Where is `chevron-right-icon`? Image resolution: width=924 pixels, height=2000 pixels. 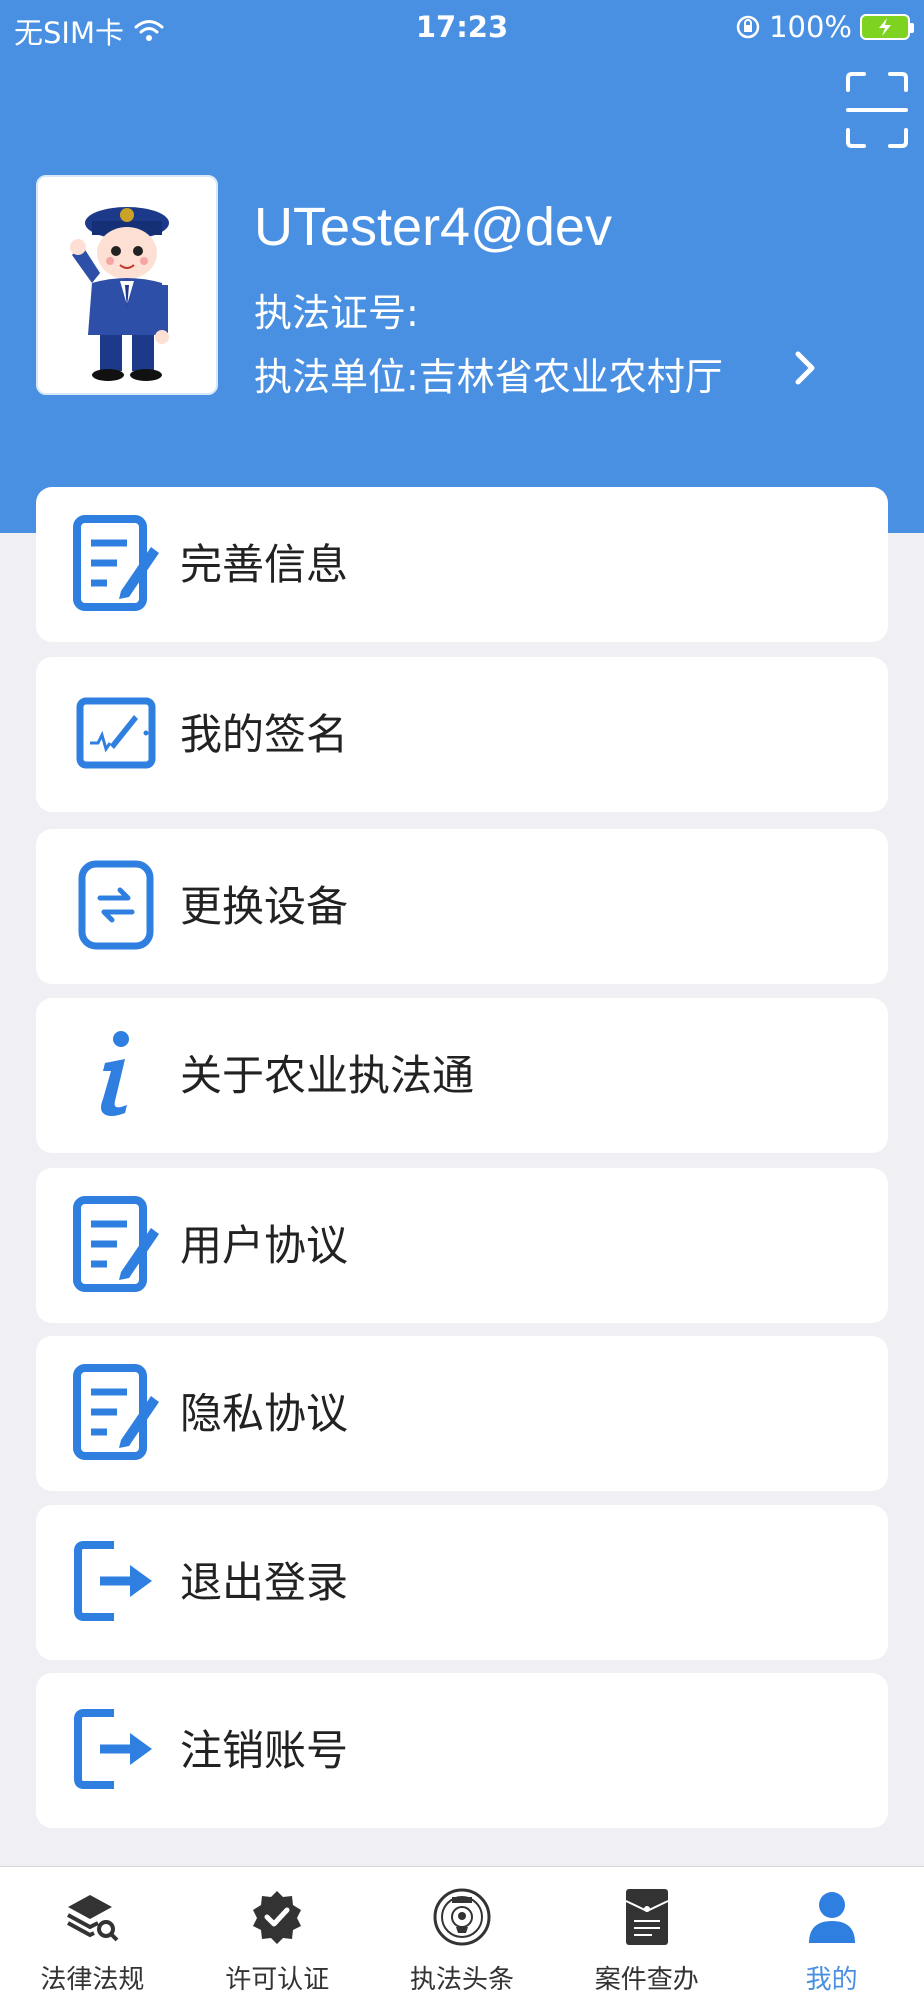
chevron-right-icon is located at coordinates (805, 368).